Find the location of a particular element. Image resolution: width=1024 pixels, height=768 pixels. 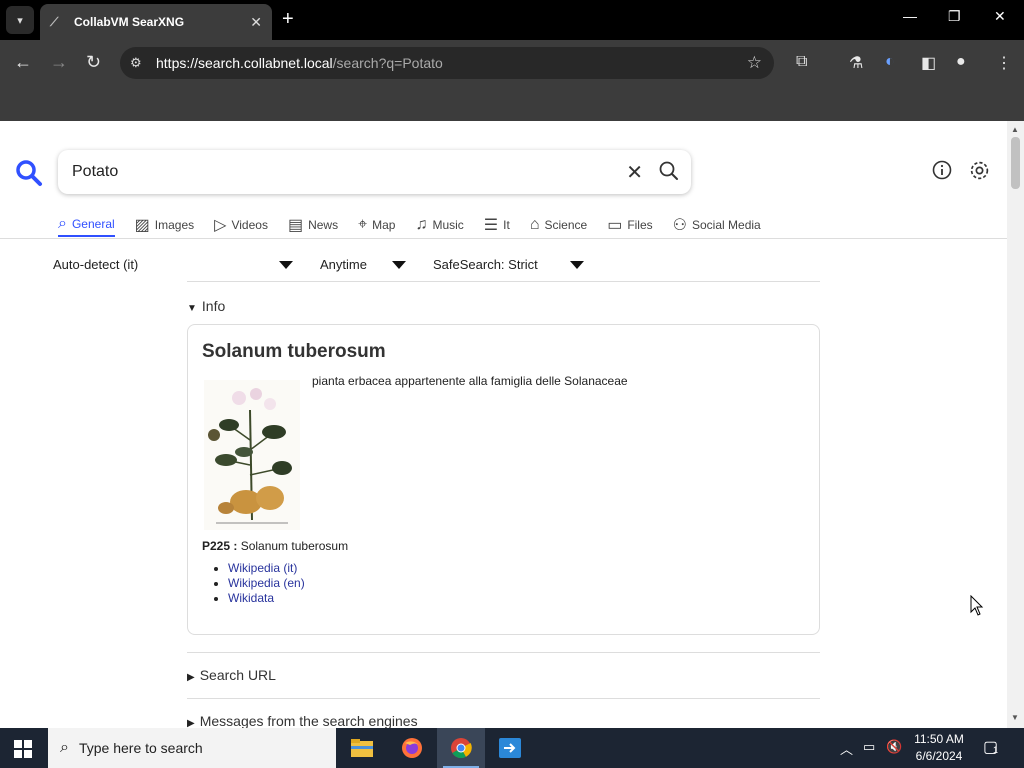

tab-label: It is located at coordinates (506, 225).